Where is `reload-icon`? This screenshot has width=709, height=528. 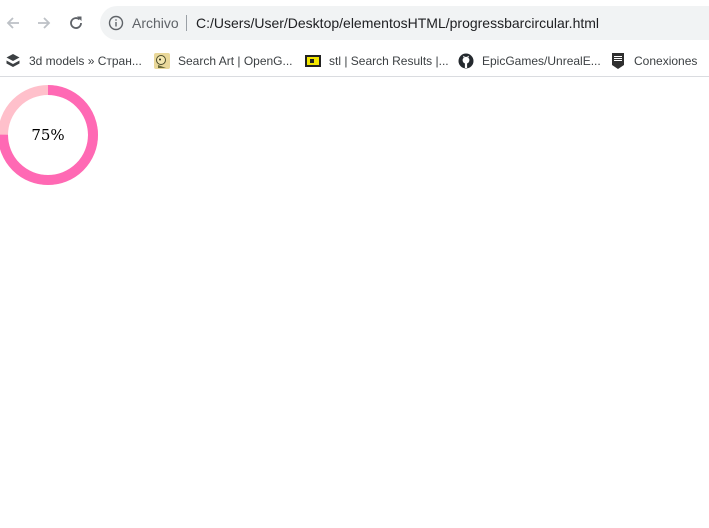
reload-icon is located at coordinates (76, 22).